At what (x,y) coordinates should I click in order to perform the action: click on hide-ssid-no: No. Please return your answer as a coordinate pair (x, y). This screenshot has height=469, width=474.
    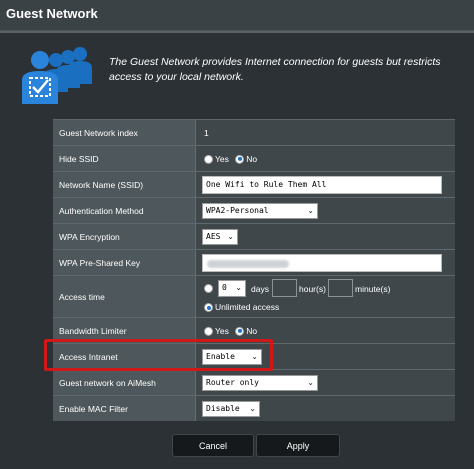
    Looking at the image, I should click on (246, 158).